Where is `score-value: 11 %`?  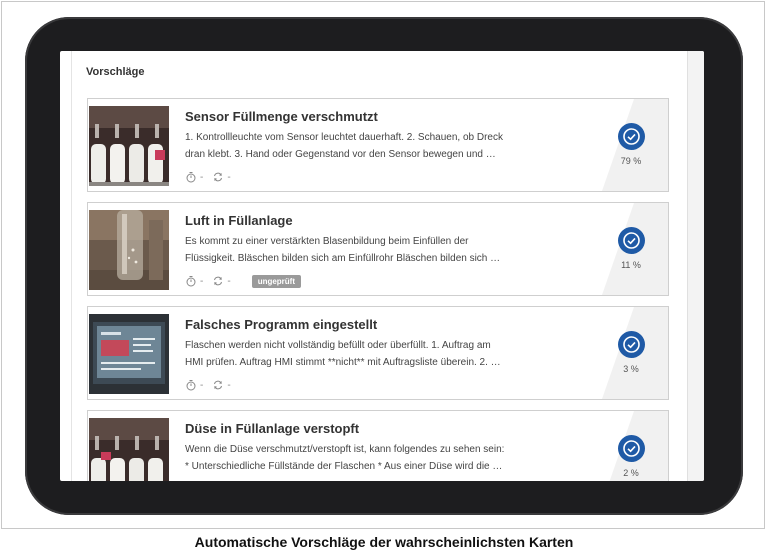 score-value: 11 % is located at coordinates (631, 265).